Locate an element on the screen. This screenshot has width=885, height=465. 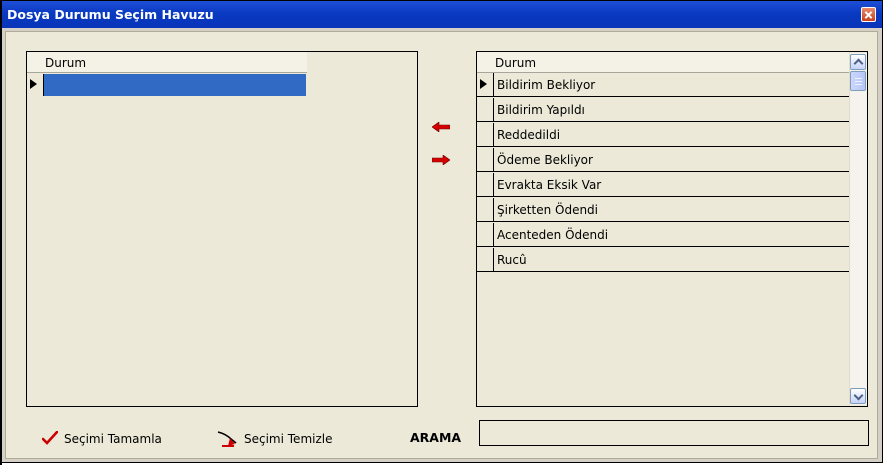
search-label: ARAMA is located at coordinates (436, 437).